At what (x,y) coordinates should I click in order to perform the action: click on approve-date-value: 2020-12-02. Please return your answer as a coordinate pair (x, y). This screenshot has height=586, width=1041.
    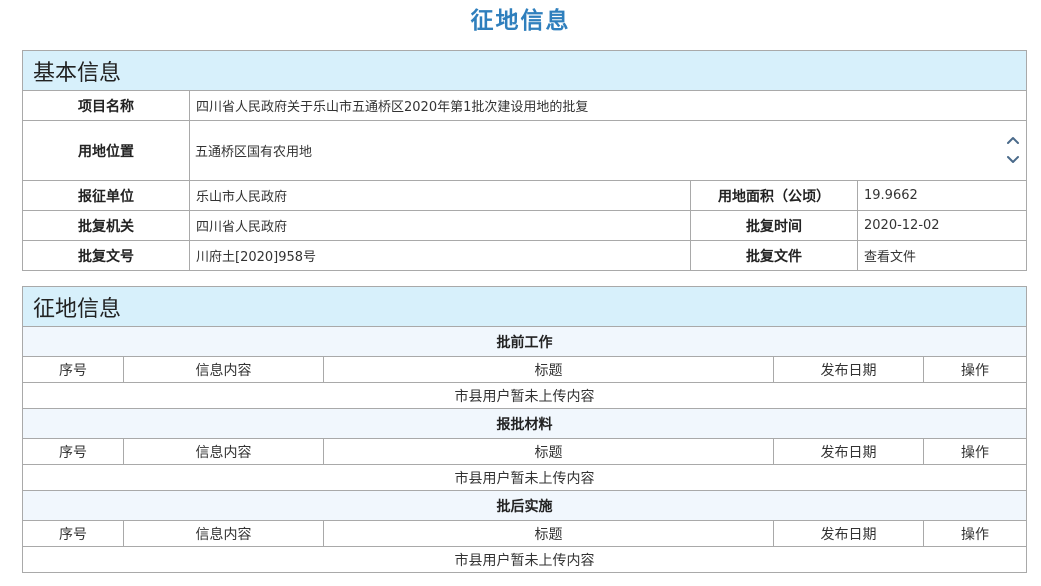
    Looking at the image, I should click on (942, 225).